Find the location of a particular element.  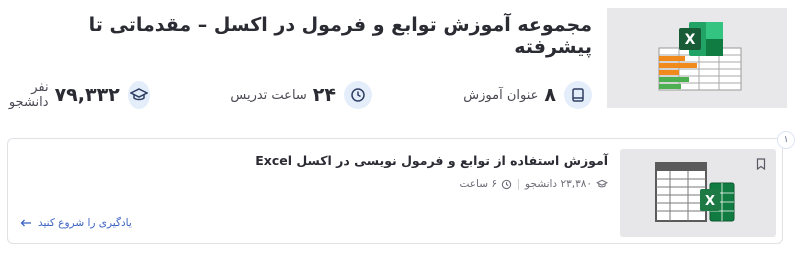

stat-courses: ۸ عنوان آموزش is located at coordinates (527, 95).